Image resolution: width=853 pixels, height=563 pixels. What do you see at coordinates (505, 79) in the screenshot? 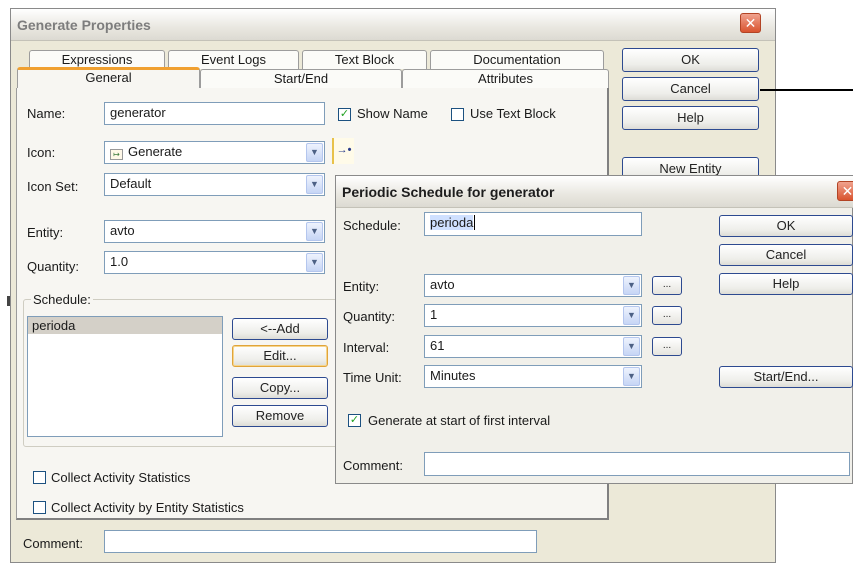
I see `tab-attributes: Attributes` at bounding box center [505, 79].